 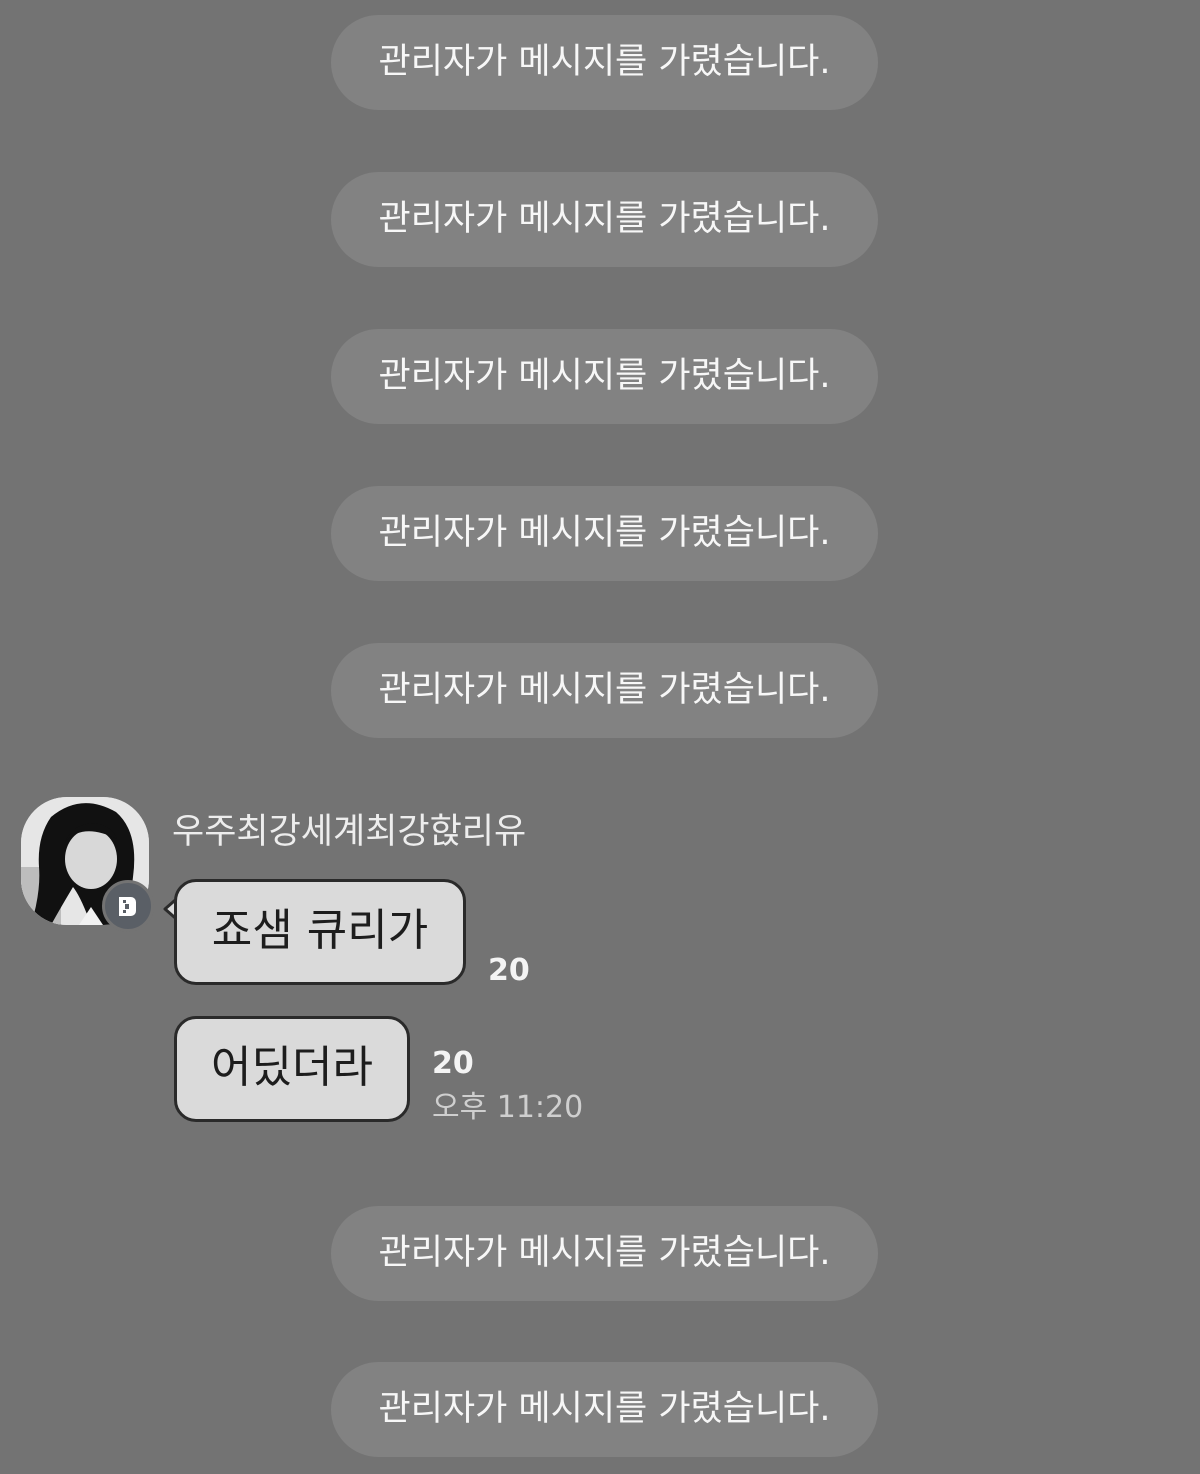 I want to click on sender-name: 우주최강세계최강핝리유, so click(x=349, y=832).